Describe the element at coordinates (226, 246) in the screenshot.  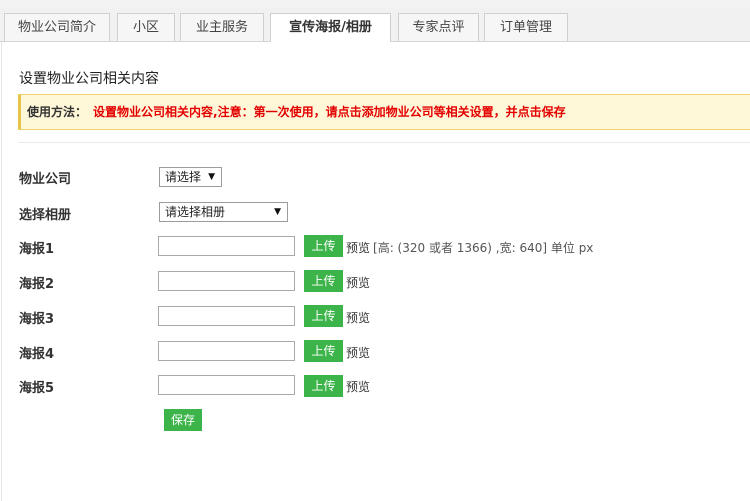
I see `poster-1-input` at that location.